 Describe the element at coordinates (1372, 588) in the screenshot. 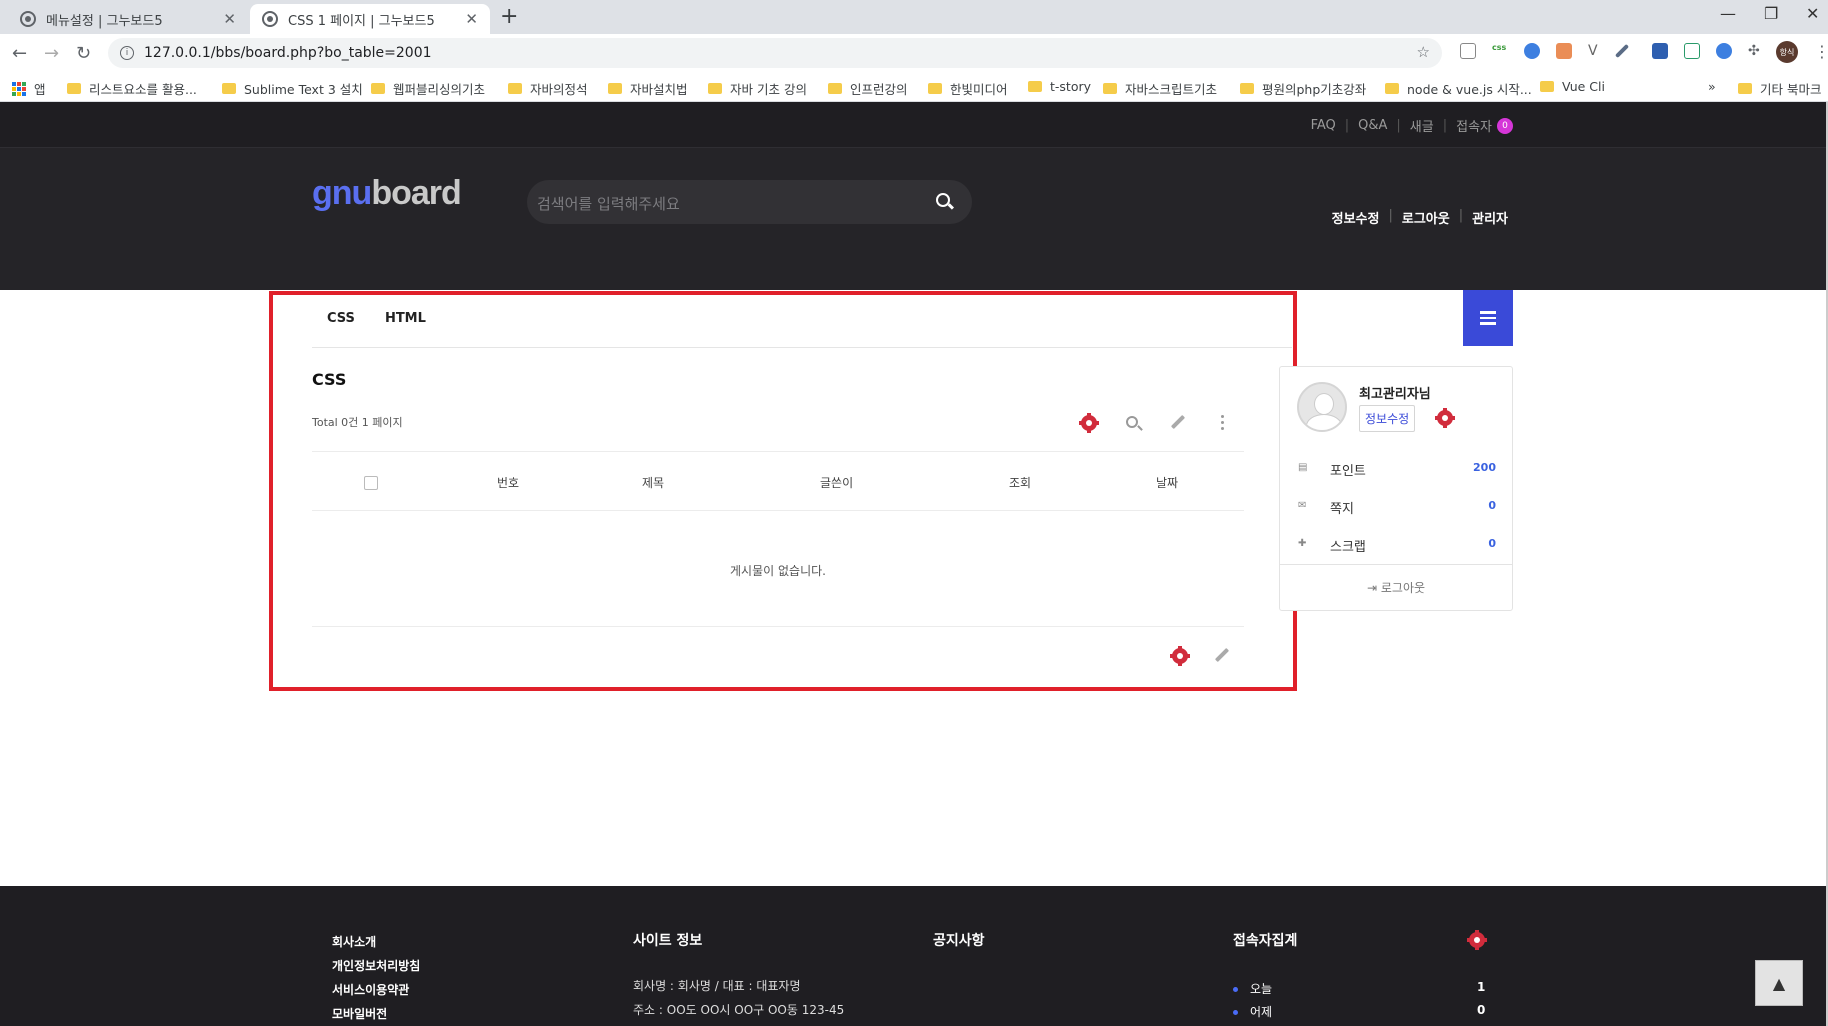

I see `sign-out-icon: ⇥` at that location.